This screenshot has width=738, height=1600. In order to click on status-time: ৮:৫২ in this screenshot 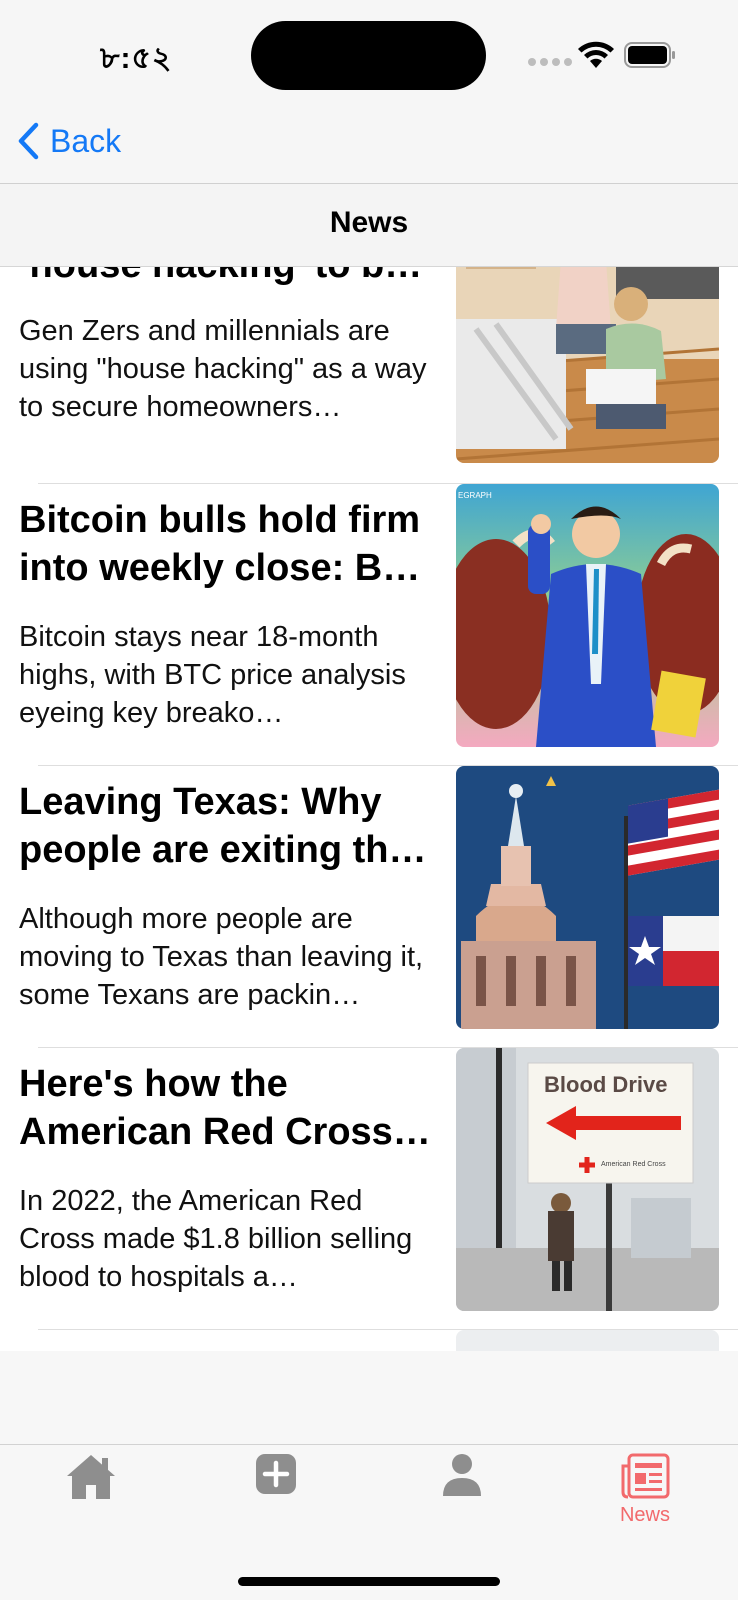, I will do `click(136, 58)`.